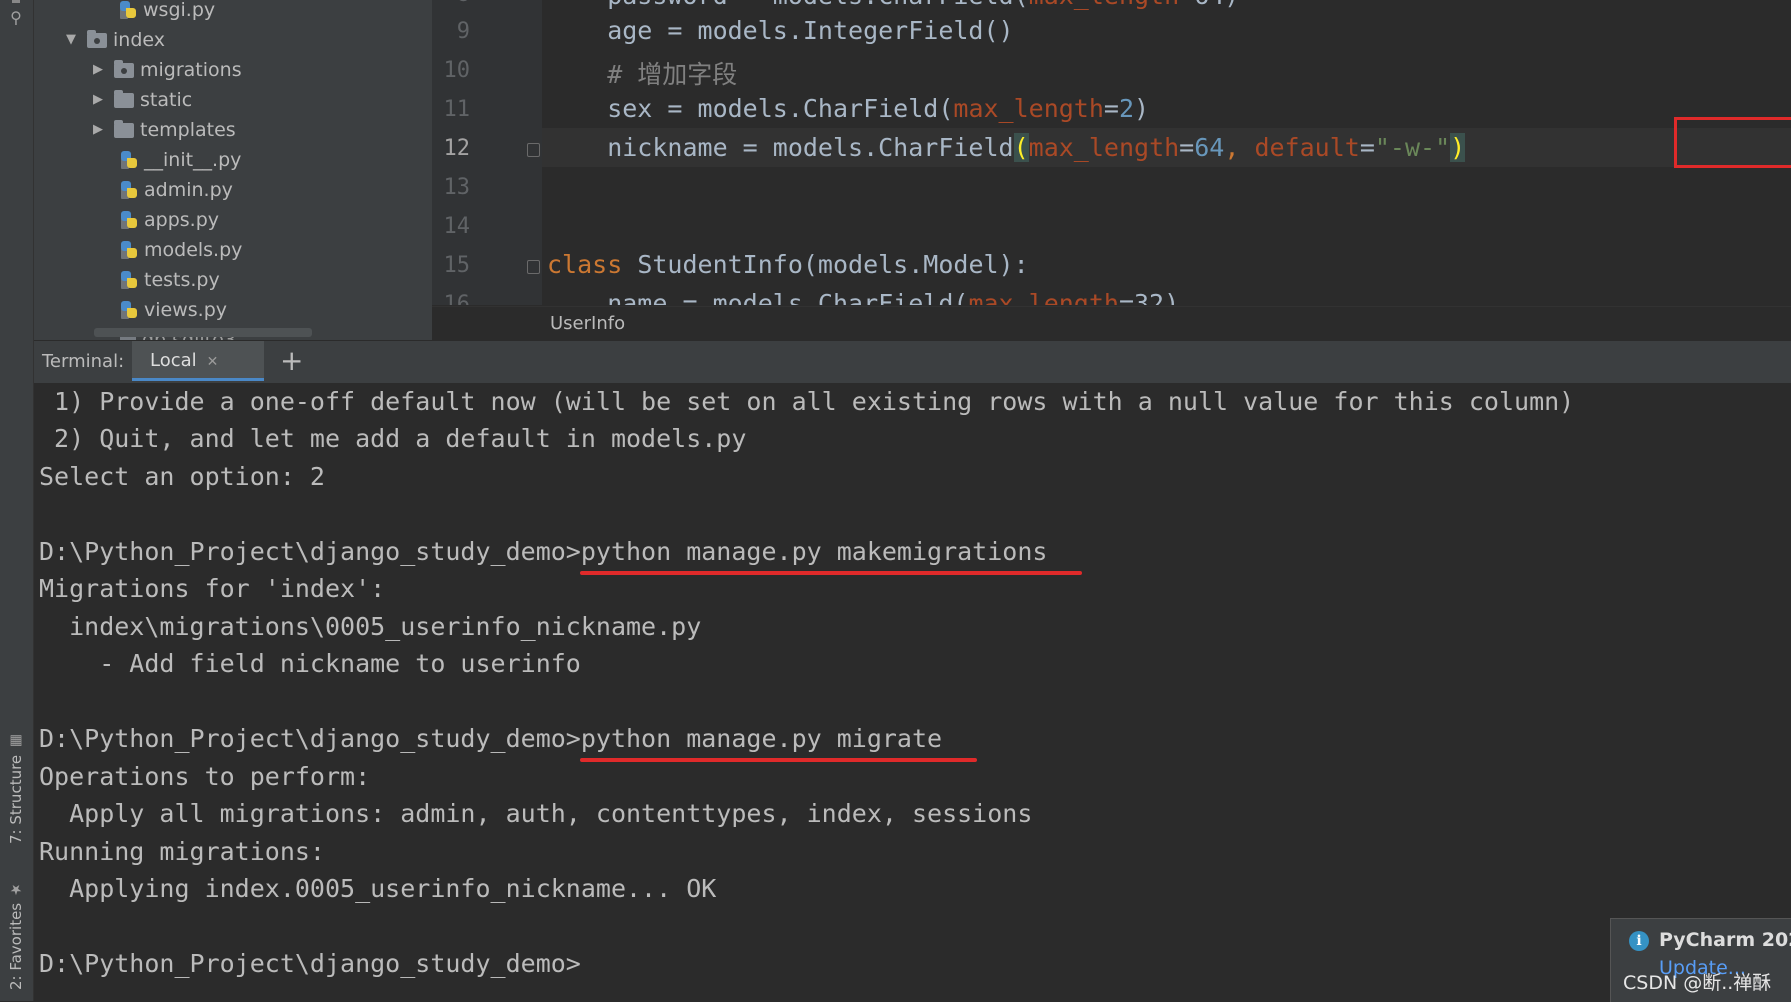  I want to click on line-number: 16, so click(457, 298).